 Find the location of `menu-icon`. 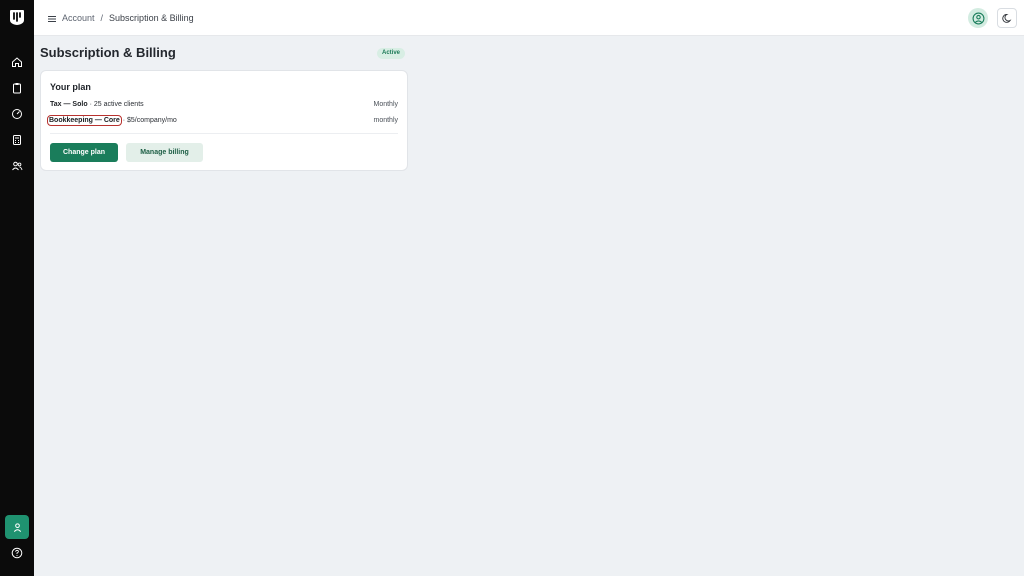

menu-icon is located at coordinates (52, 18).